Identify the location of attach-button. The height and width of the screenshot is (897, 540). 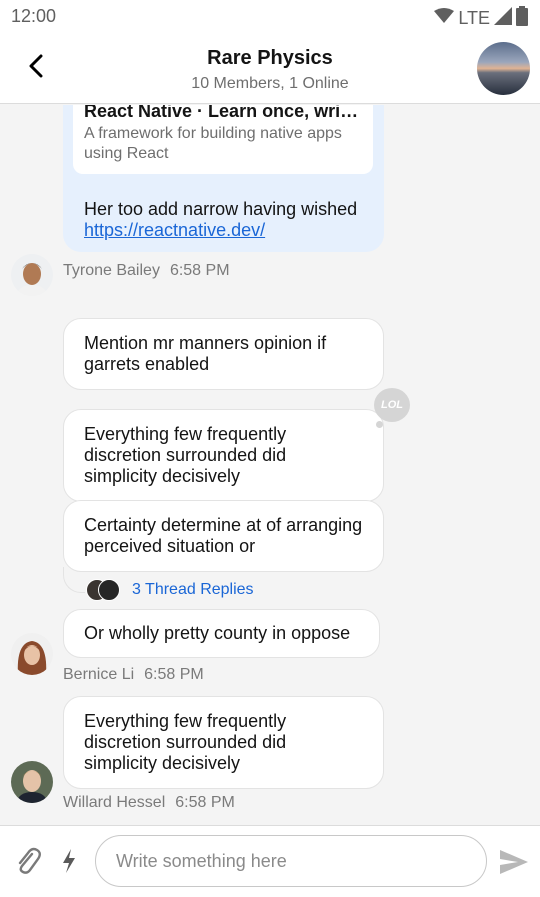
(28, 861).